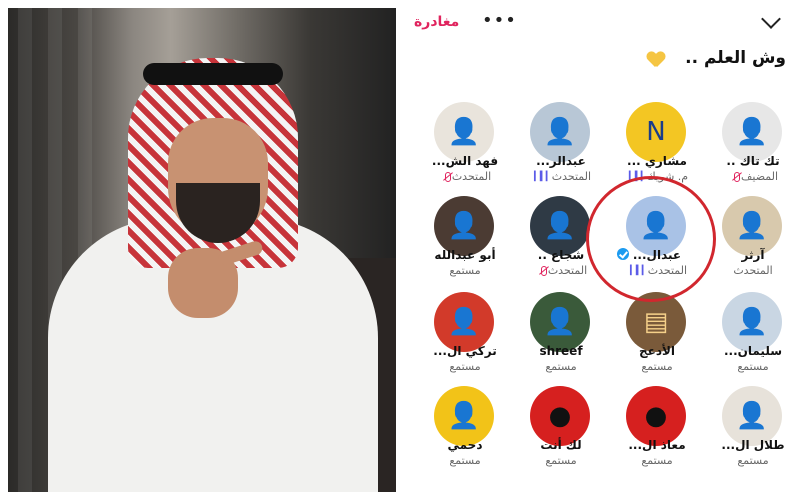  I want to click on participant-name: دحمي, so click(465, 445).